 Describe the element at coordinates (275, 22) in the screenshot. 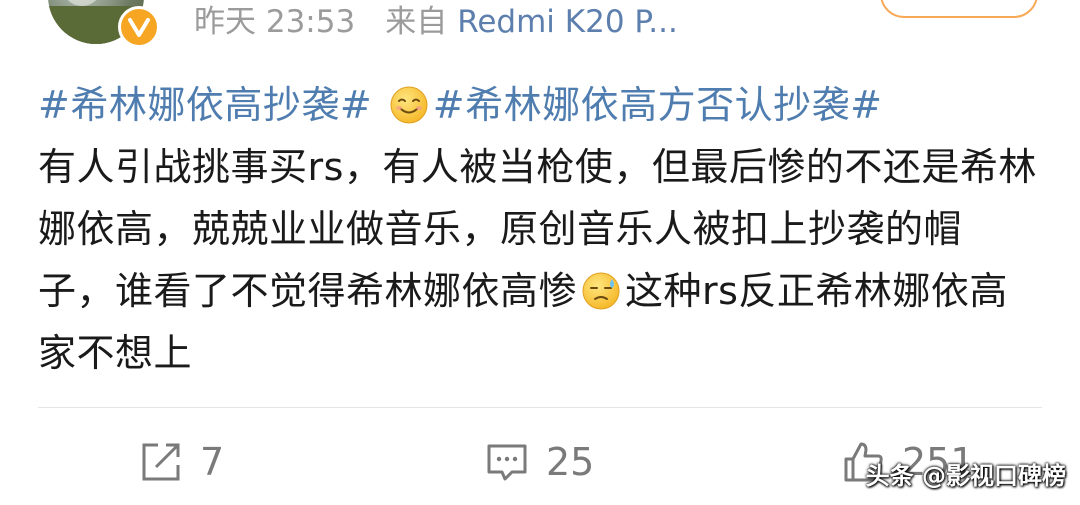

I see `post-time: 昨天 23:53` at that location.